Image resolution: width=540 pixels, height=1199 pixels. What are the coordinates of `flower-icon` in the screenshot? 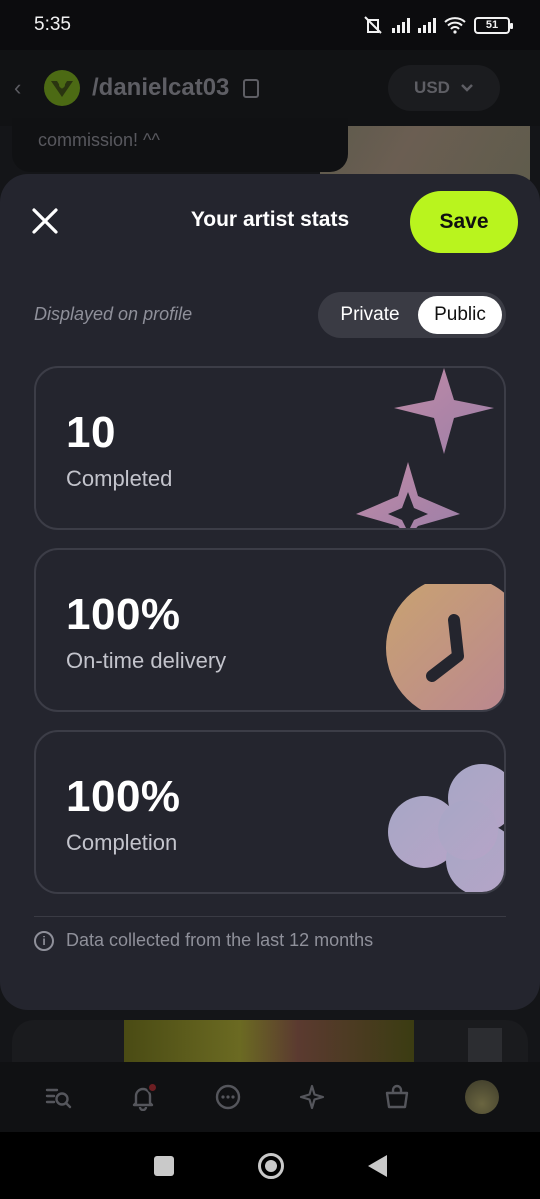 It's located at (446, 828).